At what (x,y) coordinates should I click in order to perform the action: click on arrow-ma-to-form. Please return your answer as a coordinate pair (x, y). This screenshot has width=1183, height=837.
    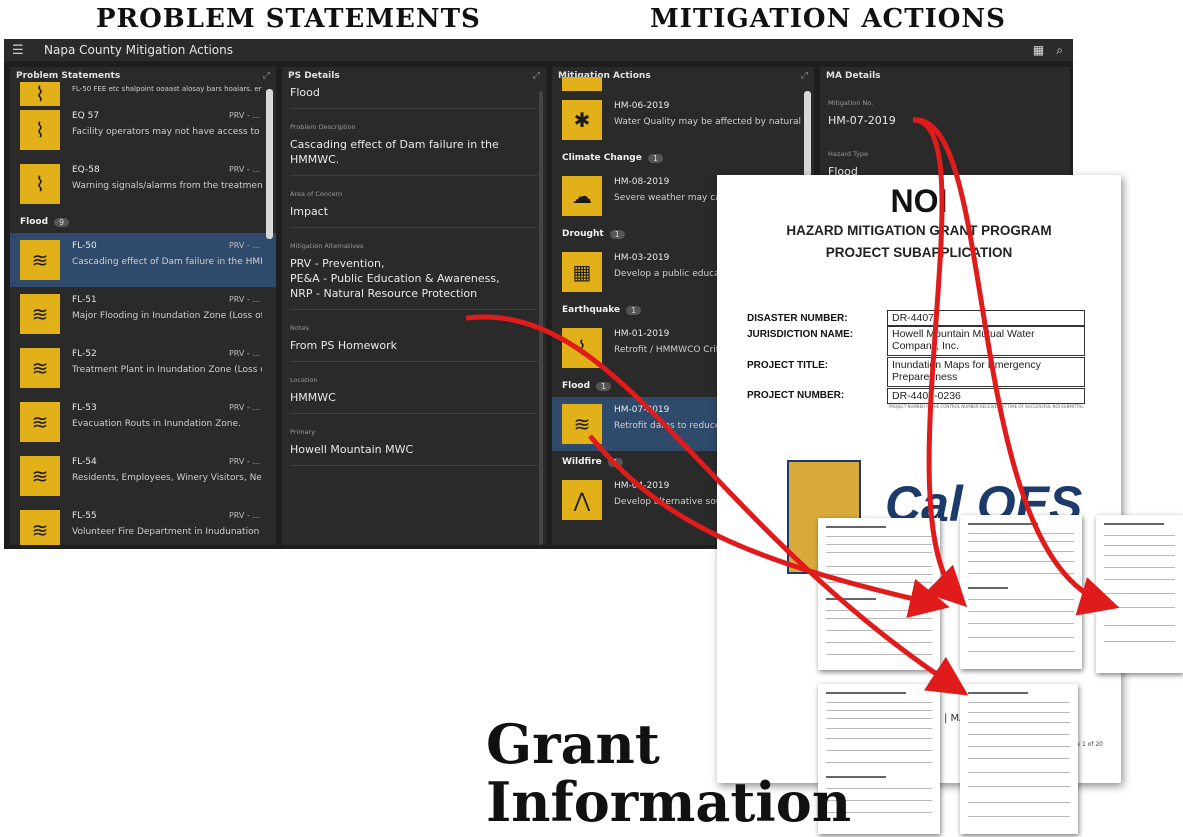
    Looking at the image, I should click on (769, 526).